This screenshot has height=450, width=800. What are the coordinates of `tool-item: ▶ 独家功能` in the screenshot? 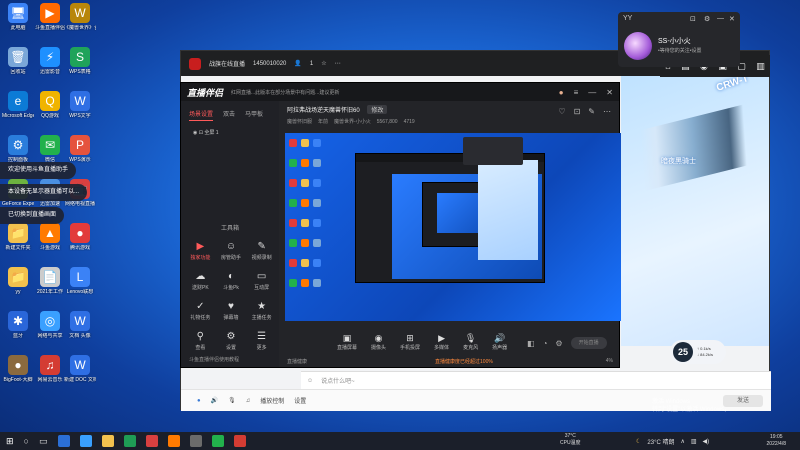 It's located at (200, 251).